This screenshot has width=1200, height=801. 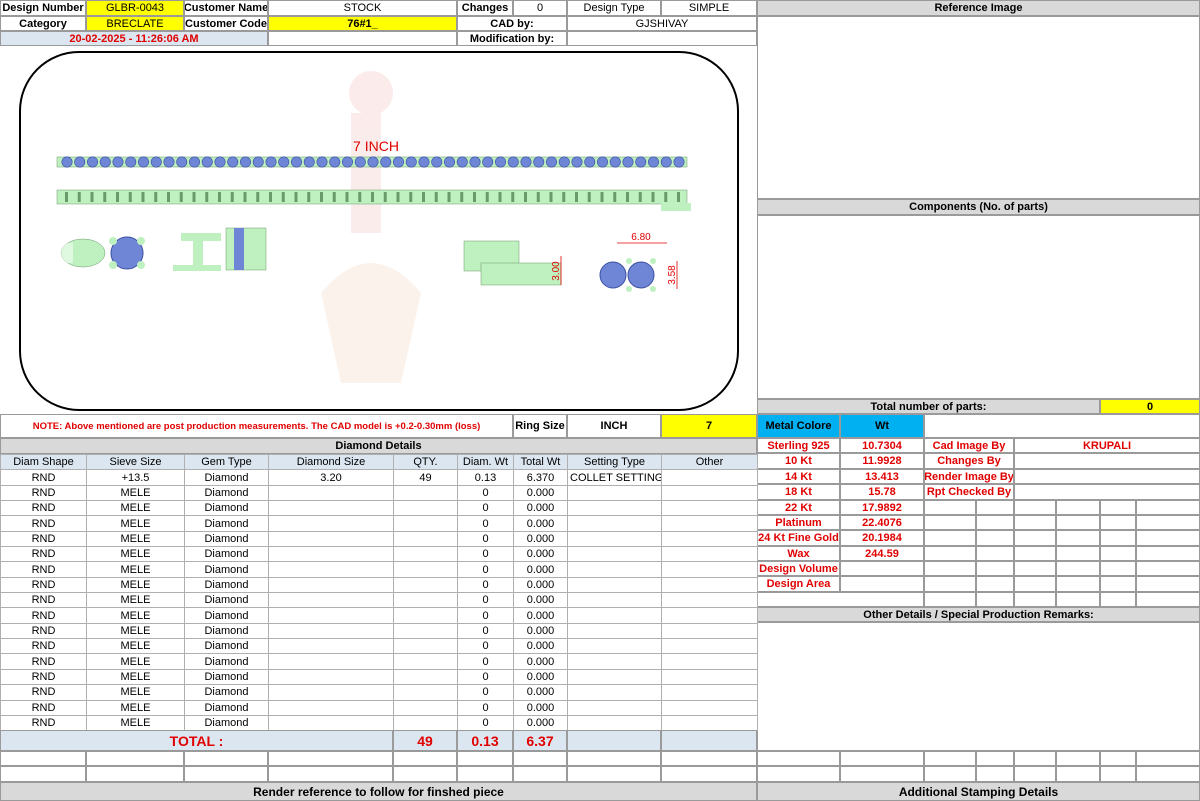 I want to click on category-value: BRECLATE, so click(x=135, y=23).